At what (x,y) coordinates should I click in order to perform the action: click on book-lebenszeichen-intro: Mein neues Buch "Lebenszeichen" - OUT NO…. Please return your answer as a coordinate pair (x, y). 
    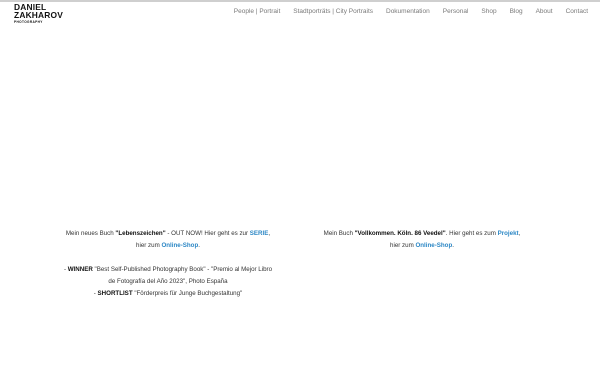
    Looking at the image, I should click on (168, 234).